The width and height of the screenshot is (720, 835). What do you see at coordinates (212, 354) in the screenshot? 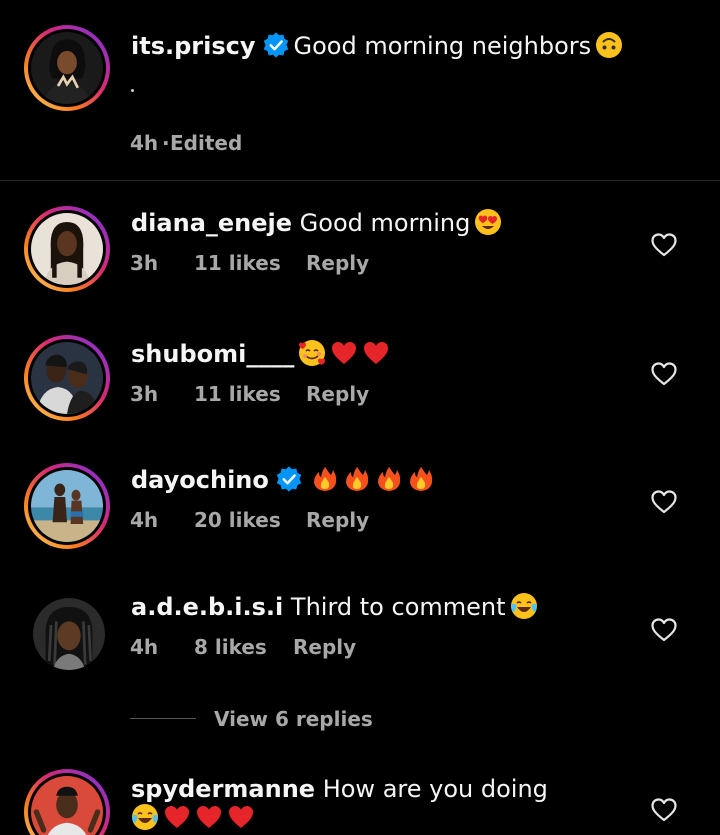
I see `comment-username: shubomi____` at bounding box center [212, 354].